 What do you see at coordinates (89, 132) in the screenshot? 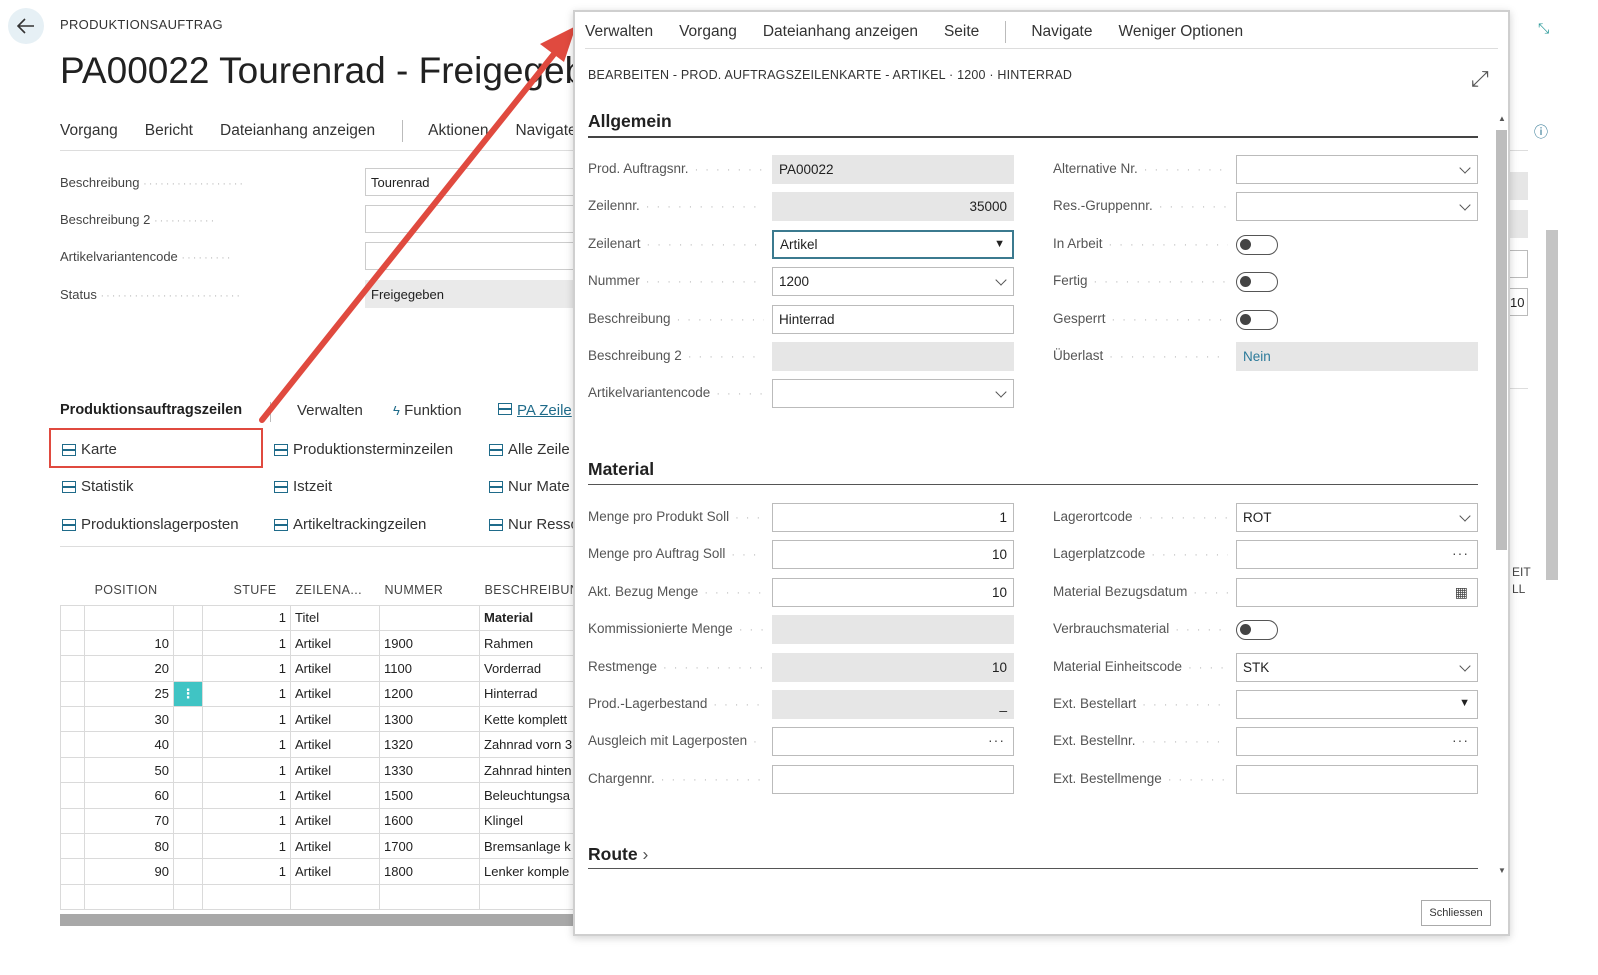
I see `action-vorgang: Vorgang` at bounding box center [89, 132].